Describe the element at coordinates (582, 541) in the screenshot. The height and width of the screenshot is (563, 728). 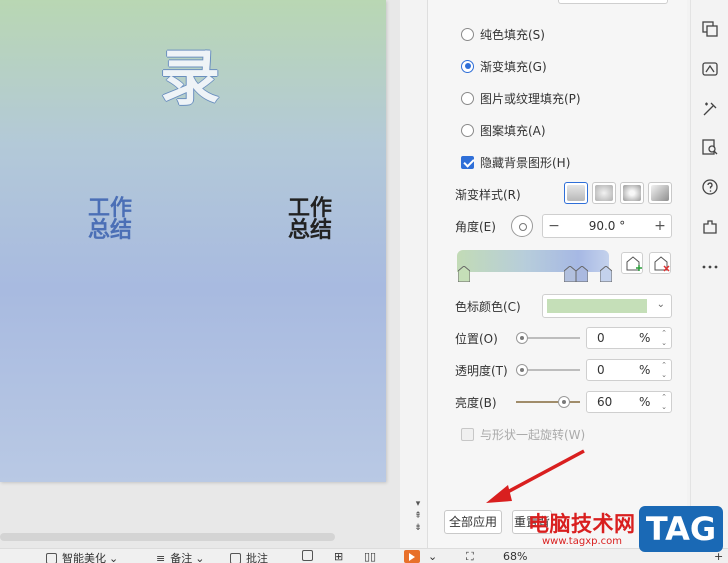
I see `watermark-url: www.tagxp.com` at that location.